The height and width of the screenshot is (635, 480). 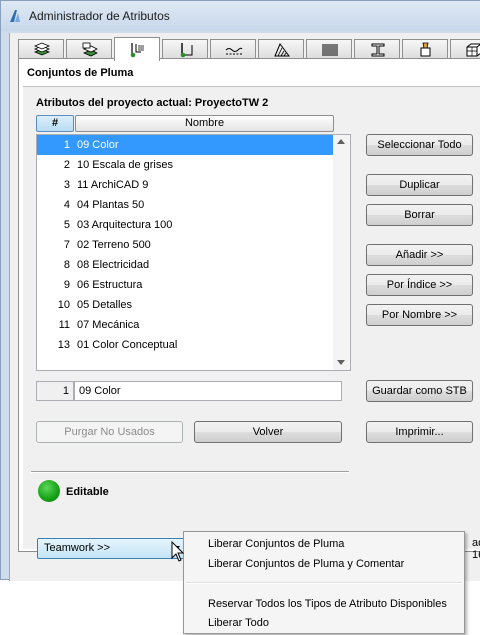 What do you see at coordinates (185, 145) in the screenshot?
I see `table-row: 1 09 Color` at bounding box center [185, 145].